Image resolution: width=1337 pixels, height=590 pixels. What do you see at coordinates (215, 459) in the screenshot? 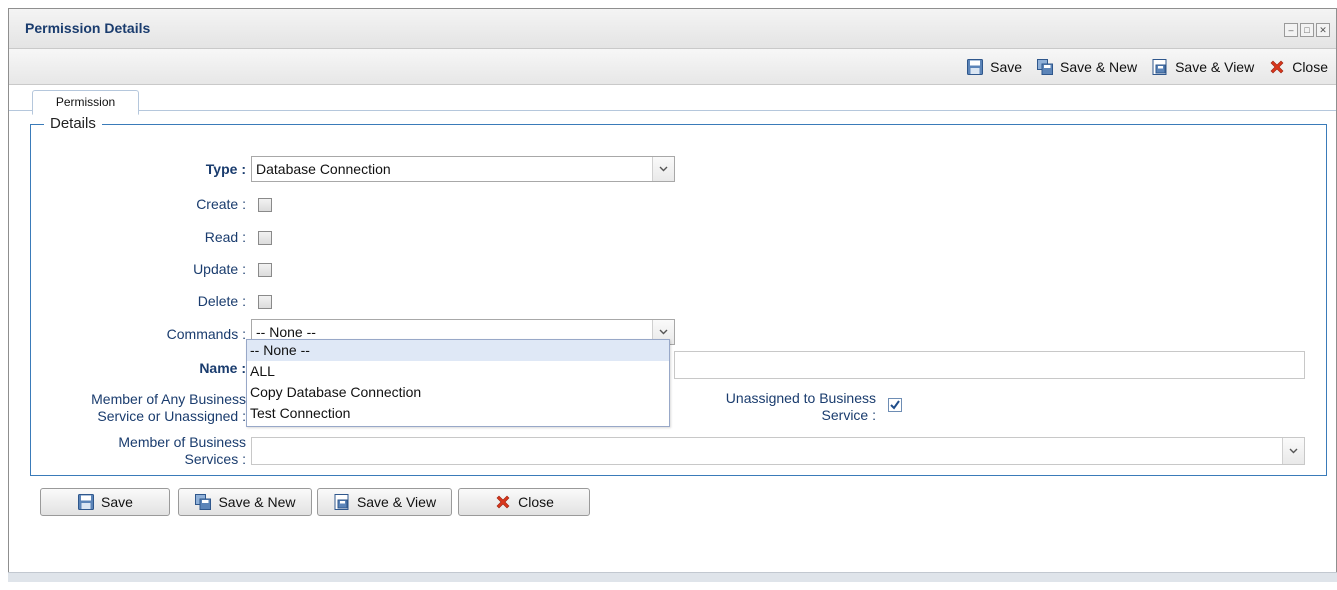
I see `member-of-label-line2: Services :` at bounding box center [215, 459].